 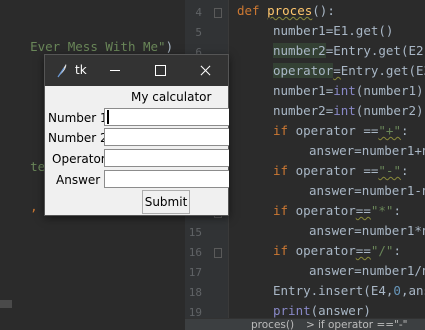 What do you see at coordinates (108, 117) in the screenshot?
I see `text-cursor` at bounding box center [108, 117].